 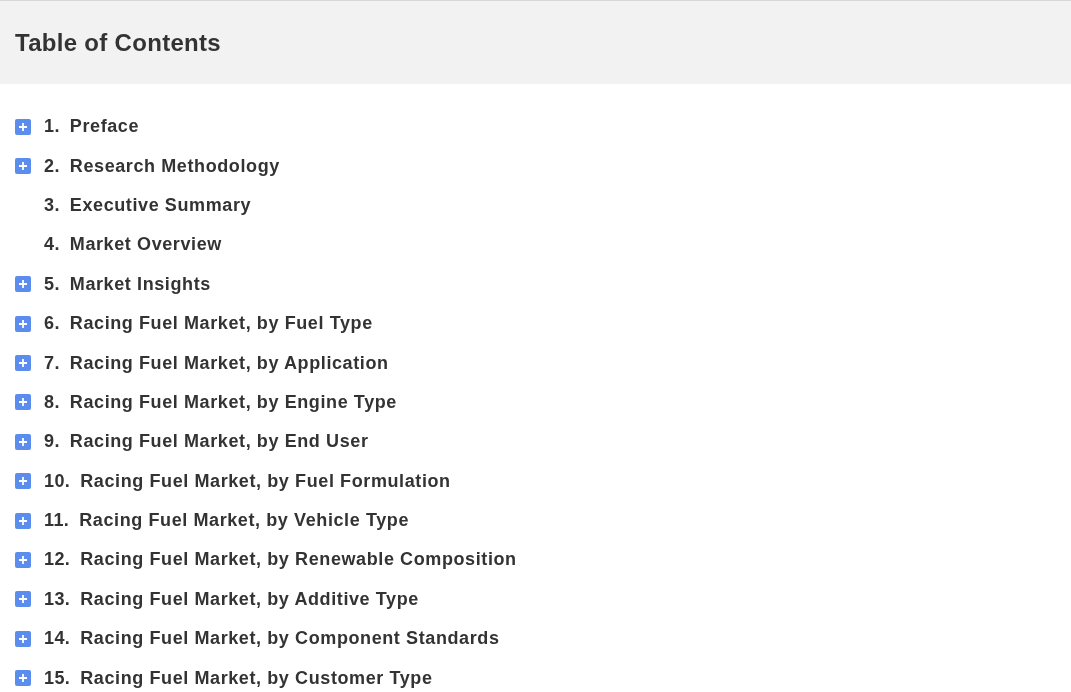 I want to click on section-title: Racing Fuel Market, by Fuel Formulation, so click(x=265, y=481).